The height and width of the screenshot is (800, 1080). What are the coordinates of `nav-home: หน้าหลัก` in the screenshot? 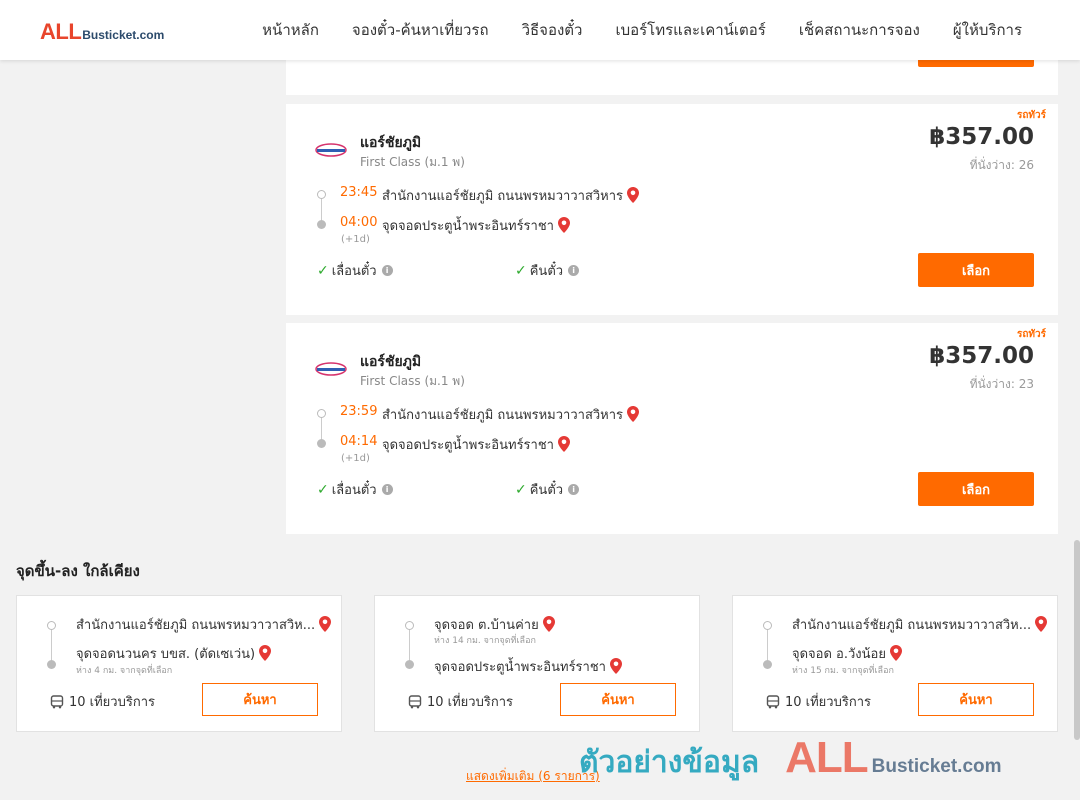 It's located at (290, 30).